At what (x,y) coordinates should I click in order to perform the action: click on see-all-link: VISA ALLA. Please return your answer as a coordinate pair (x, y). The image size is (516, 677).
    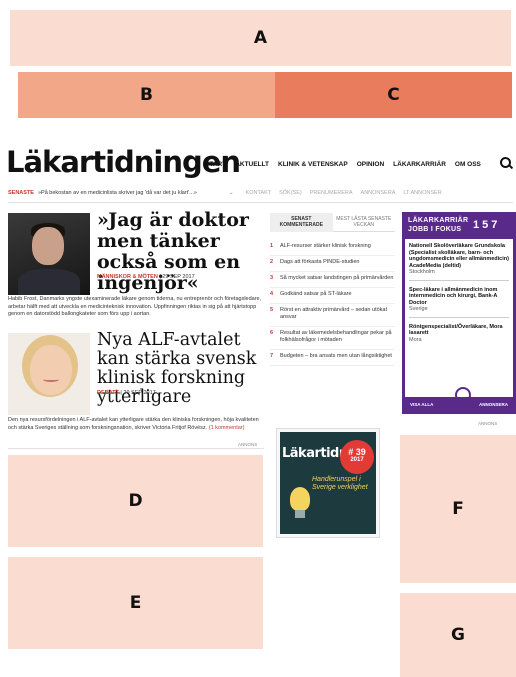
    Looking at the image, I should click on (421, 404).